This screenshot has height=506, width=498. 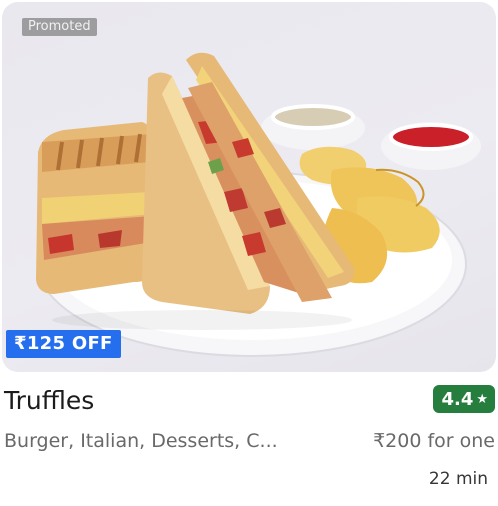 I want to click on rating-badge: 4.4 ★, so click(x=464, y=399).